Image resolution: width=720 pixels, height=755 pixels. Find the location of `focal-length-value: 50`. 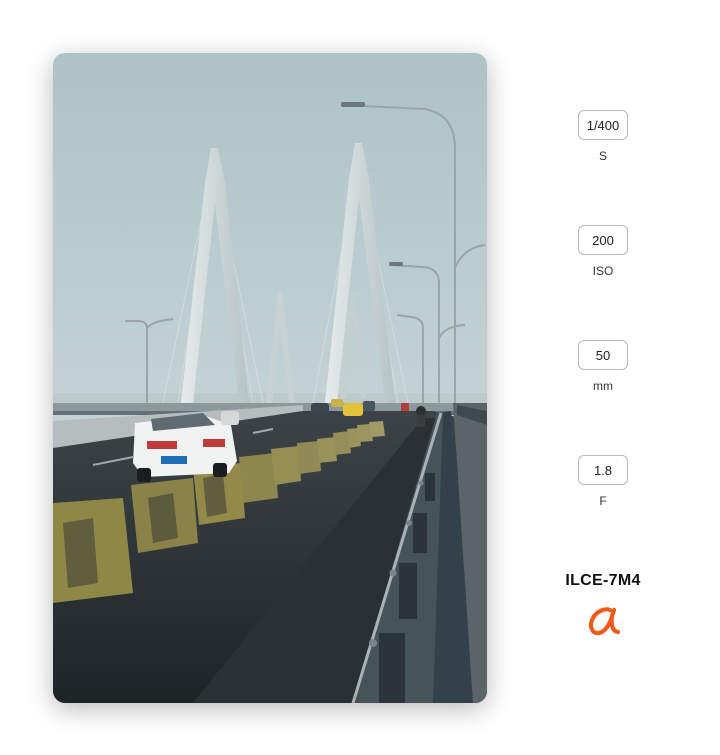

focal-length-value: 50 is located at coordinates (603, 355).